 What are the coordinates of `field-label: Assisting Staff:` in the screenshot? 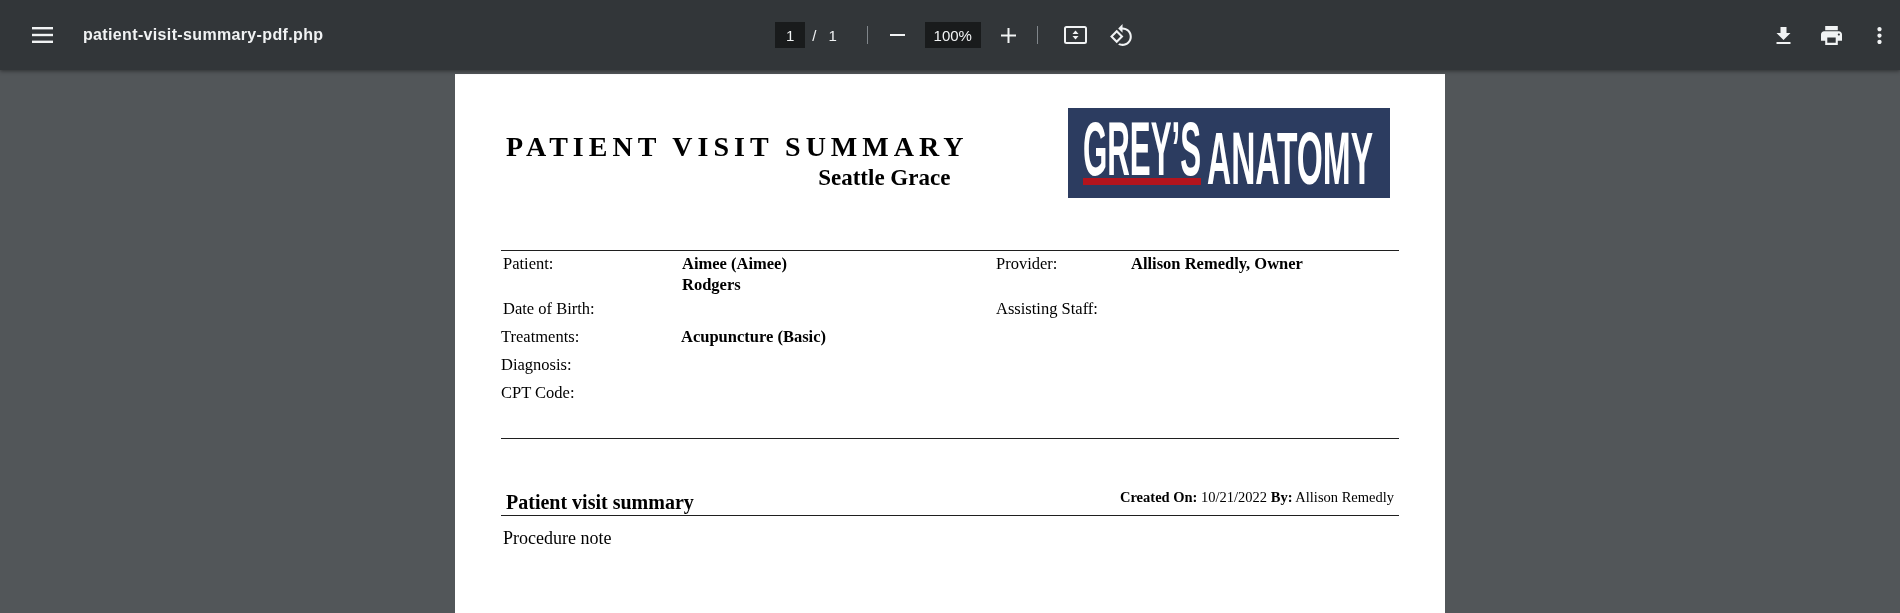 It's located at (1047, 308).